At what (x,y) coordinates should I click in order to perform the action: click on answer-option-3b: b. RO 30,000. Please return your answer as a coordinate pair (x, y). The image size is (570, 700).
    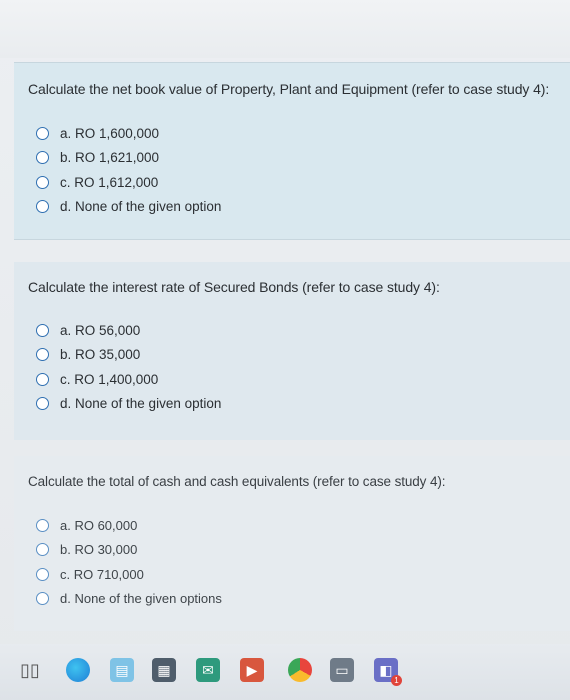
    Looking at the image, I should click on (129, 550).